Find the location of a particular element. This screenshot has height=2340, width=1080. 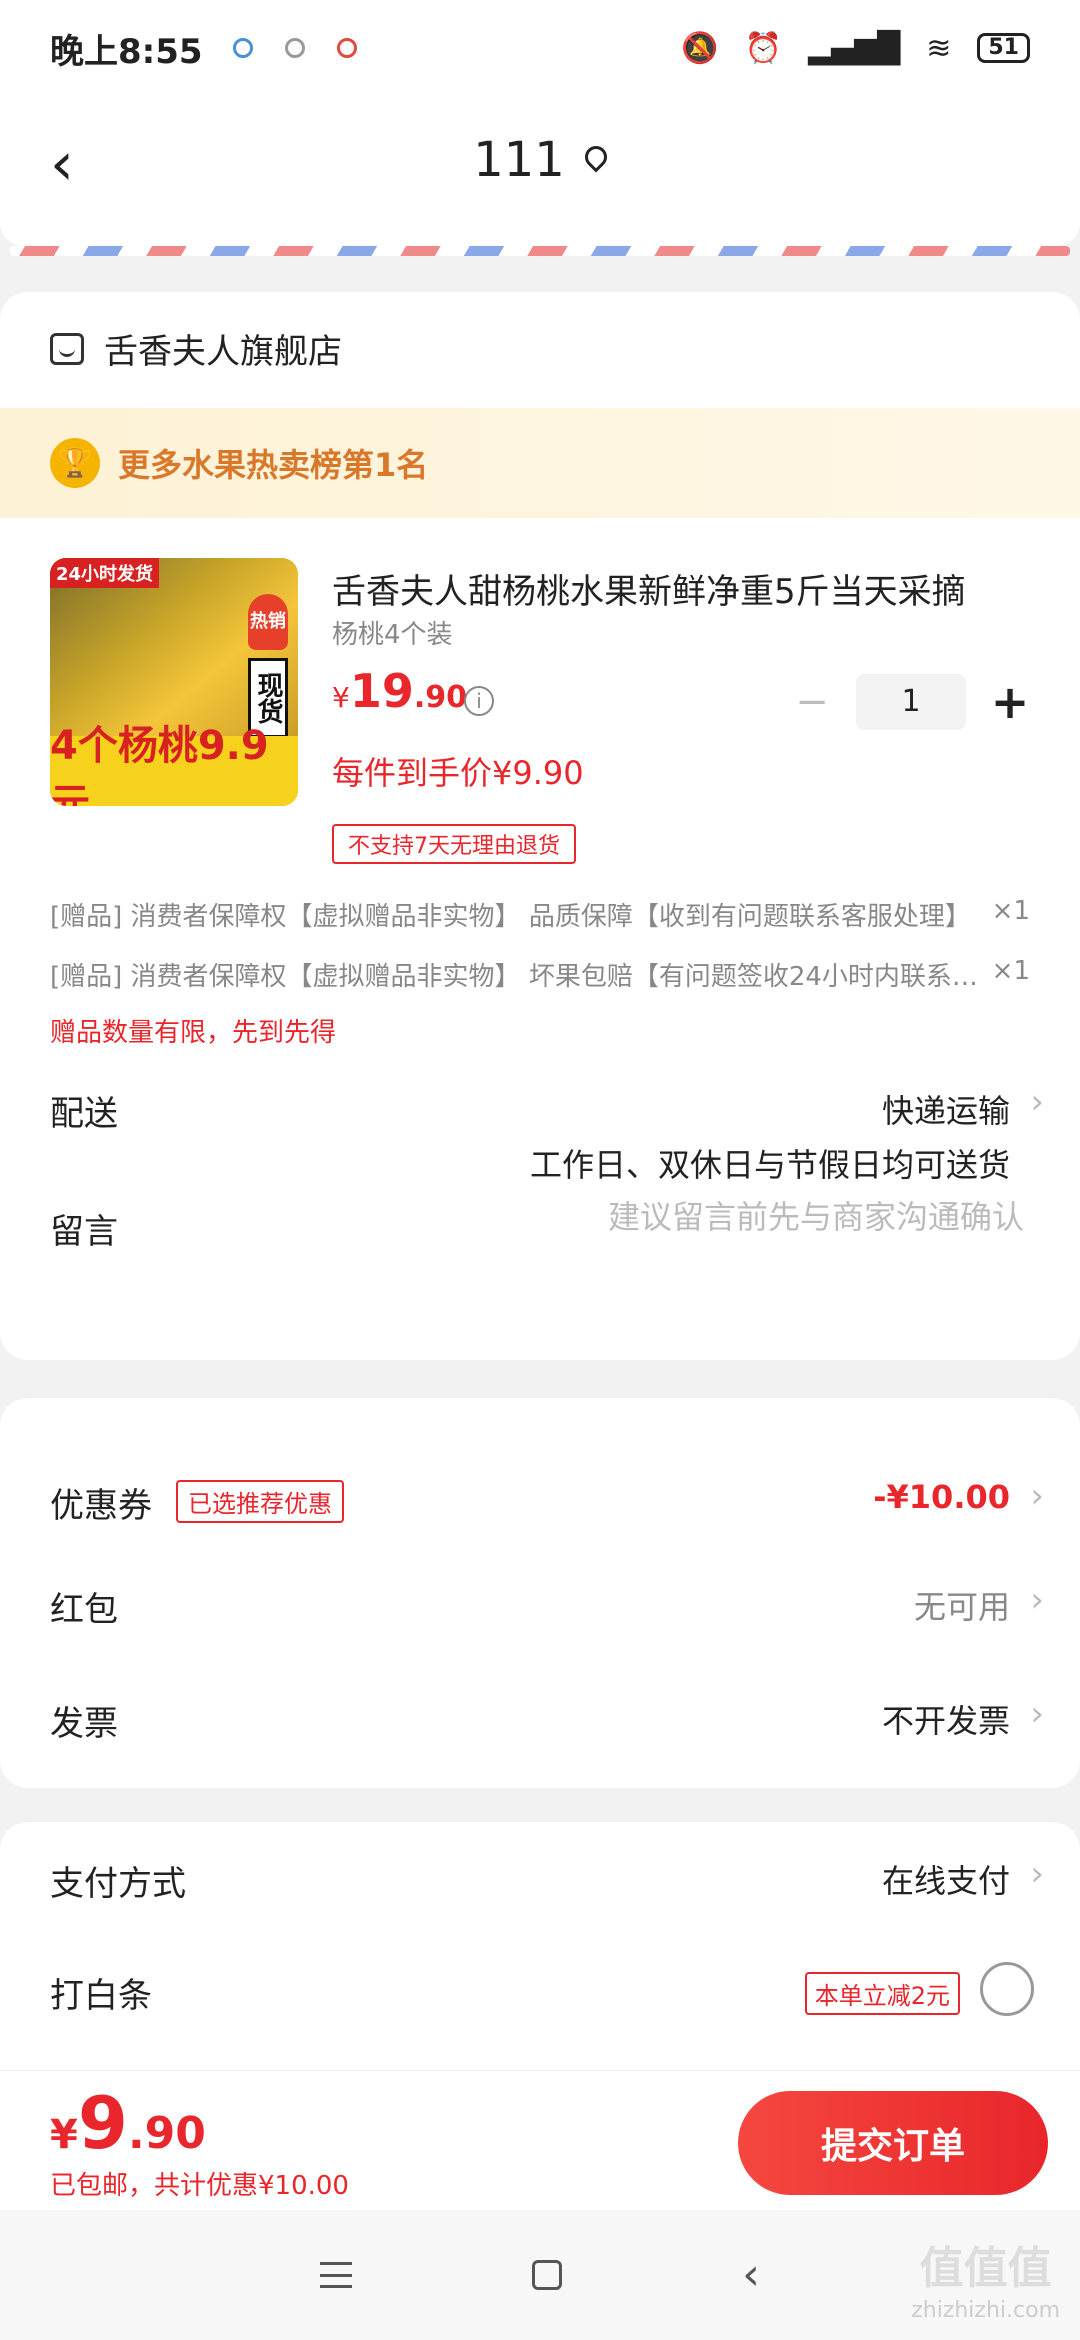

invoice-label: 发票 is located at coordinates (84, 1724).